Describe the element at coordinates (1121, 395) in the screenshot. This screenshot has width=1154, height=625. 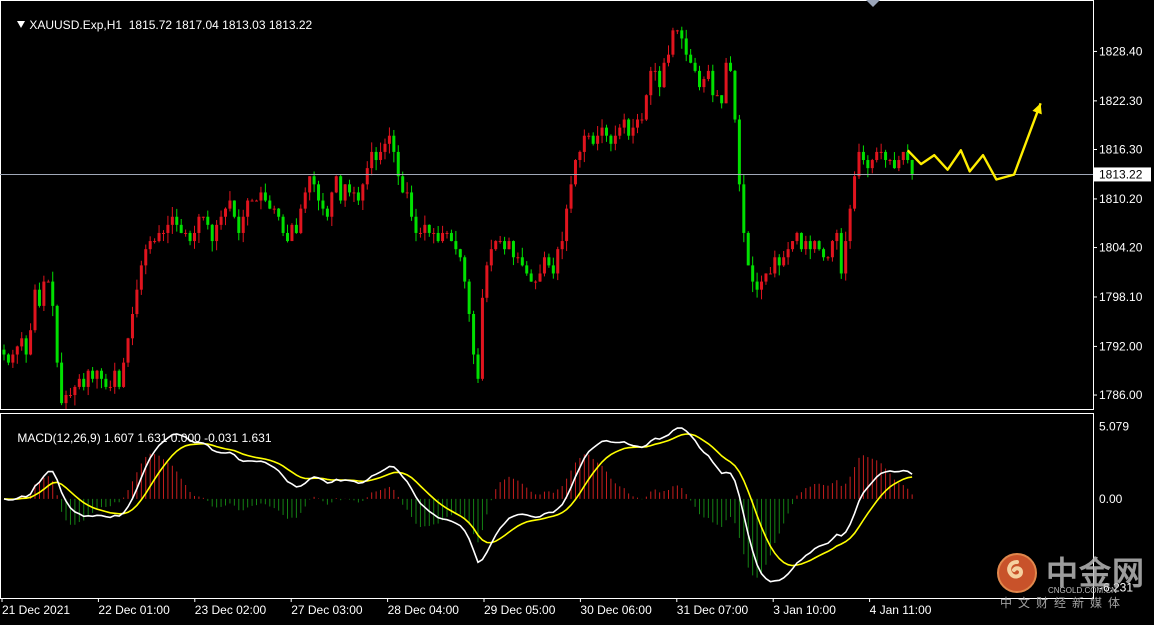
I see `y-tick-label: 1786.00` at that location.